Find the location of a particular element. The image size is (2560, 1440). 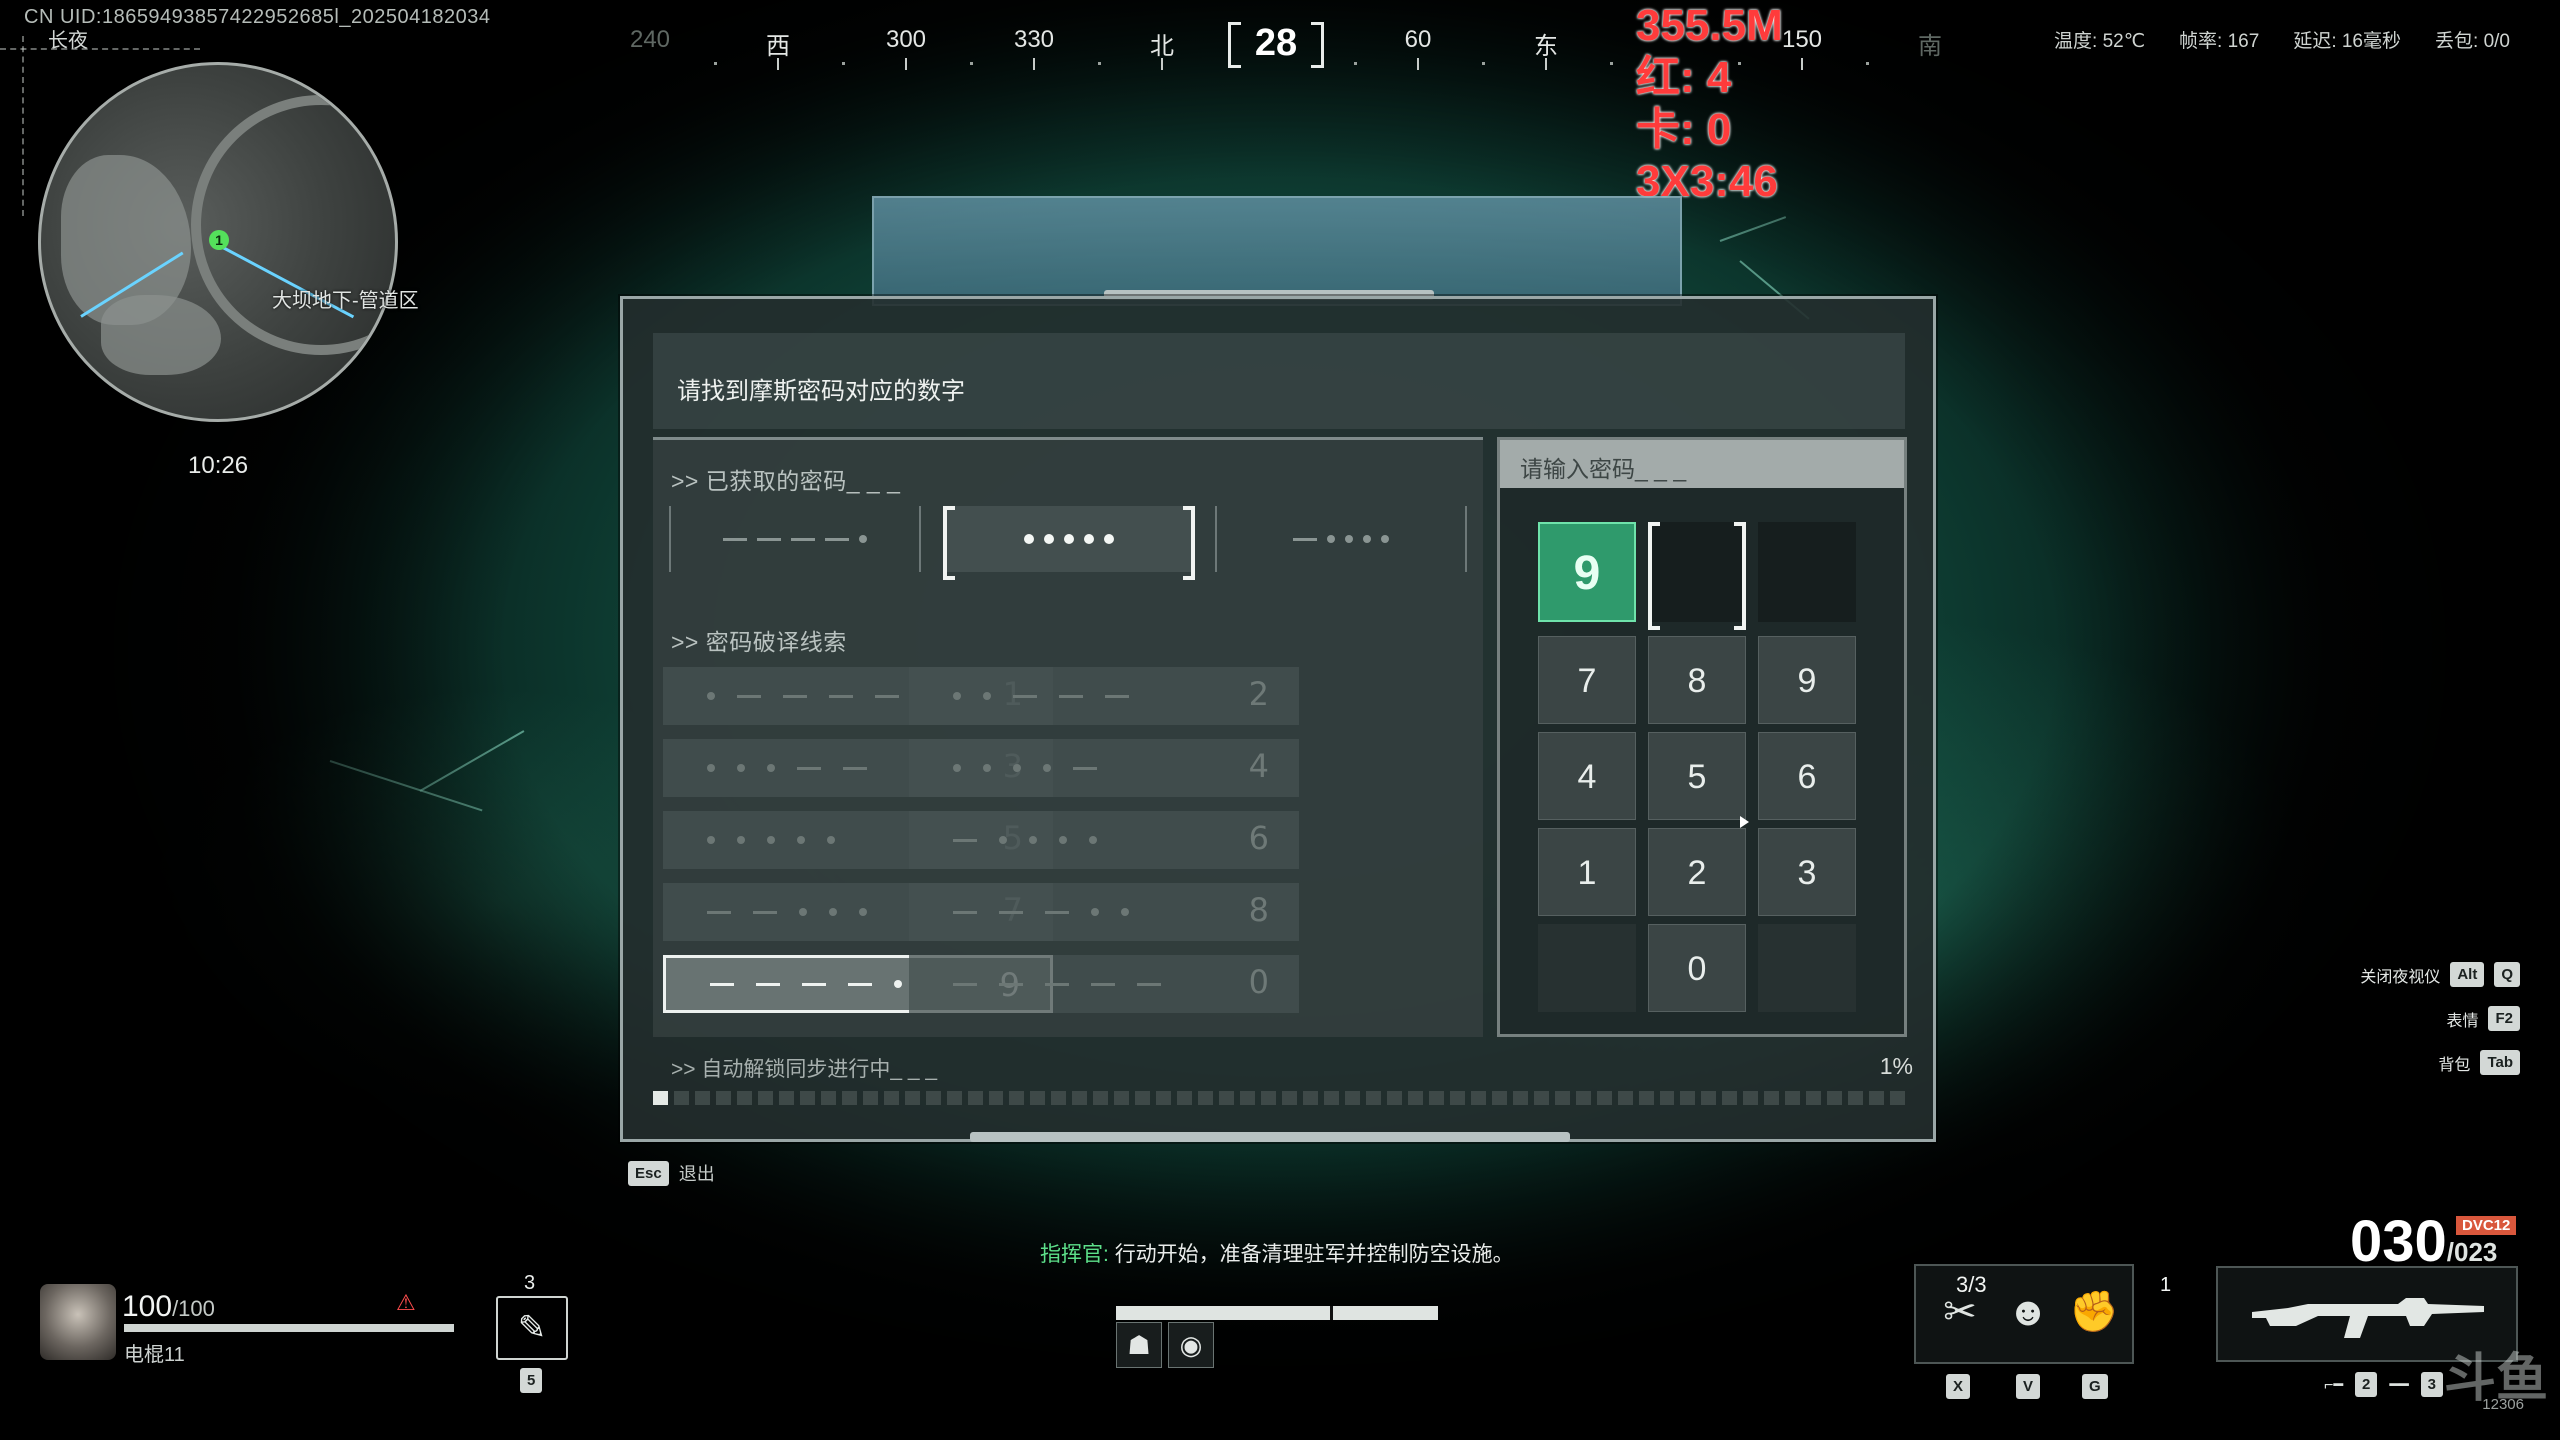

overlay-stat: 355.5M is located at coordinates (1709, 25).